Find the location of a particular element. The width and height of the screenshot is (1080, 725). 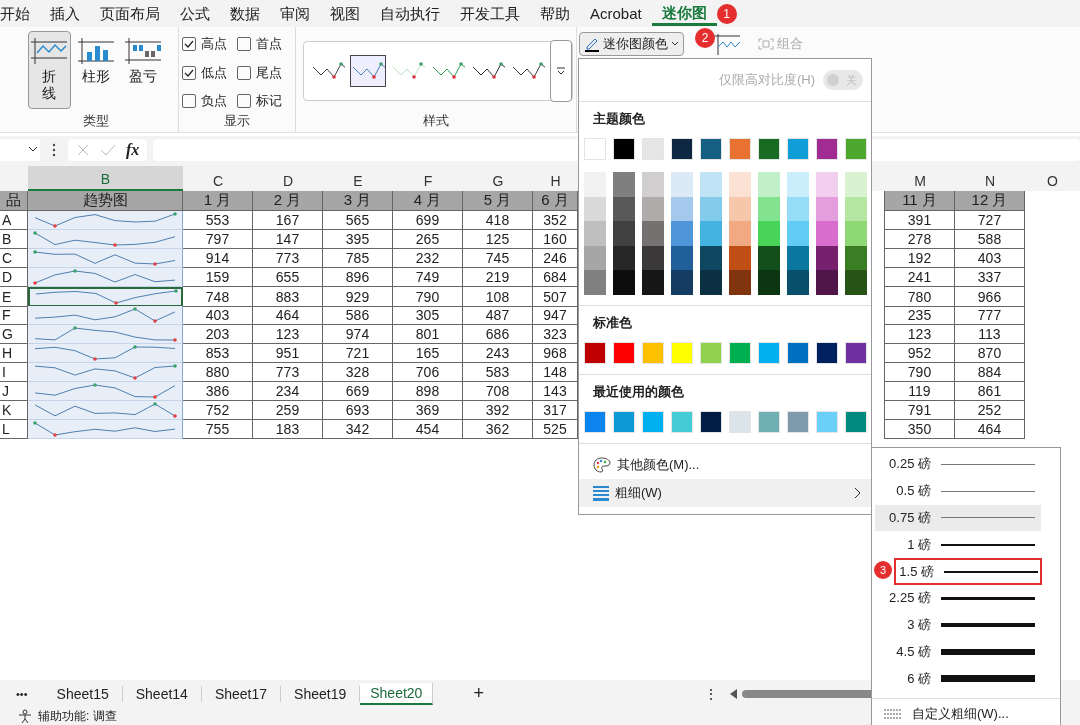

sparkline-color-button: 迷你图颜色 is located at coordinates (631, 44).